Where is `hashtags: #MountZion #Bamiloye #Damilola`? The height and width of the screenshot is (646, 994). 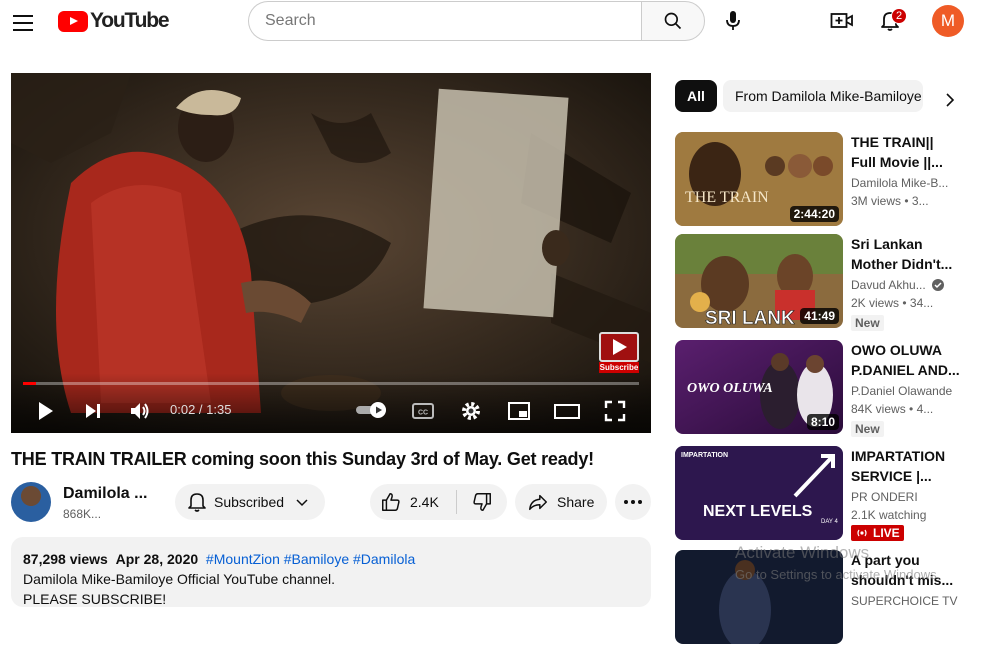
hashtags: #MountZion #Bamiloye #Damilola is located at coordinates (310, 559).